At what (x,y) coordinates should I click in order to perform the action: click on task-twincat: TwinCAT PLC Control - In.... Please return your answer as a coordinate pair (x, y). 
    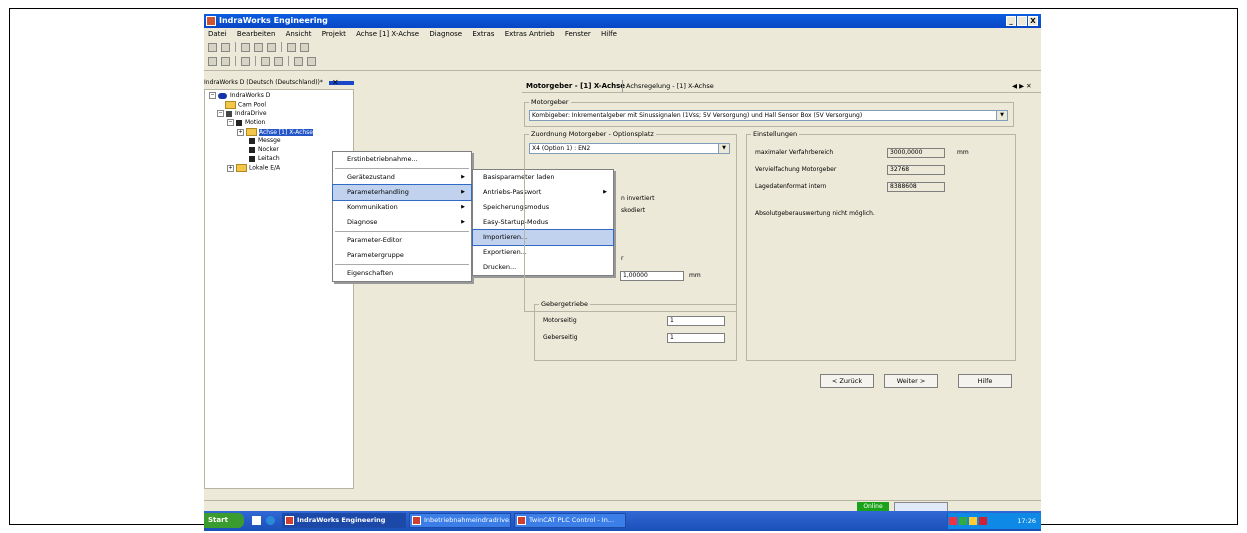
    Looking at the image, I should click on (570, 520).